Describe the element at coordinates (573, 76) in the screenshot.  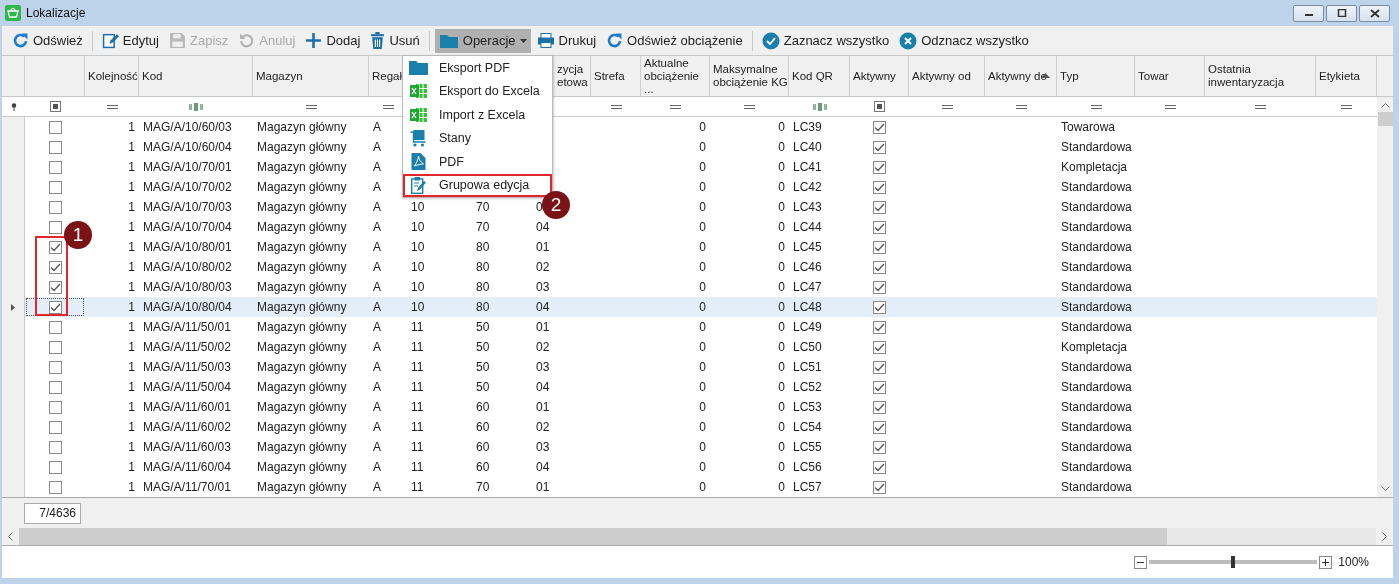
I see `column-header: zycja etowa` at that location.